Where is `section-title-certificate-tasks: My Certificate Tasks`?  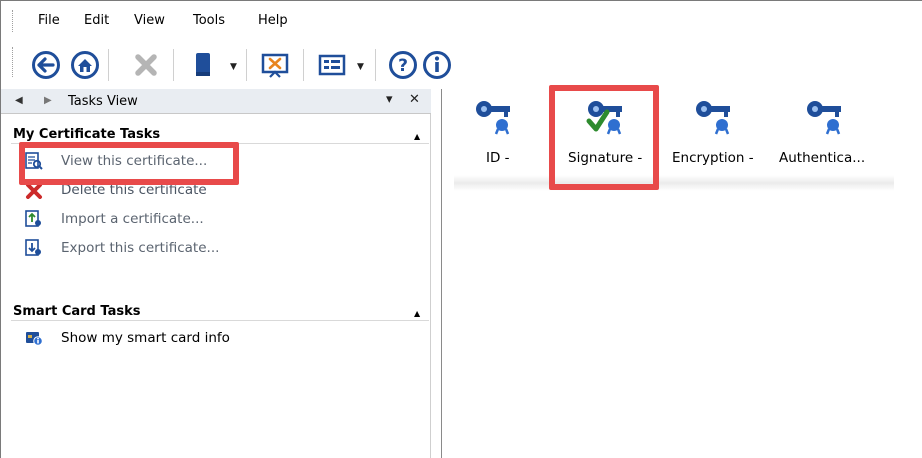
section-title-certificate-tasks: My Certificate Tasks is located at coordinates (86, 134).